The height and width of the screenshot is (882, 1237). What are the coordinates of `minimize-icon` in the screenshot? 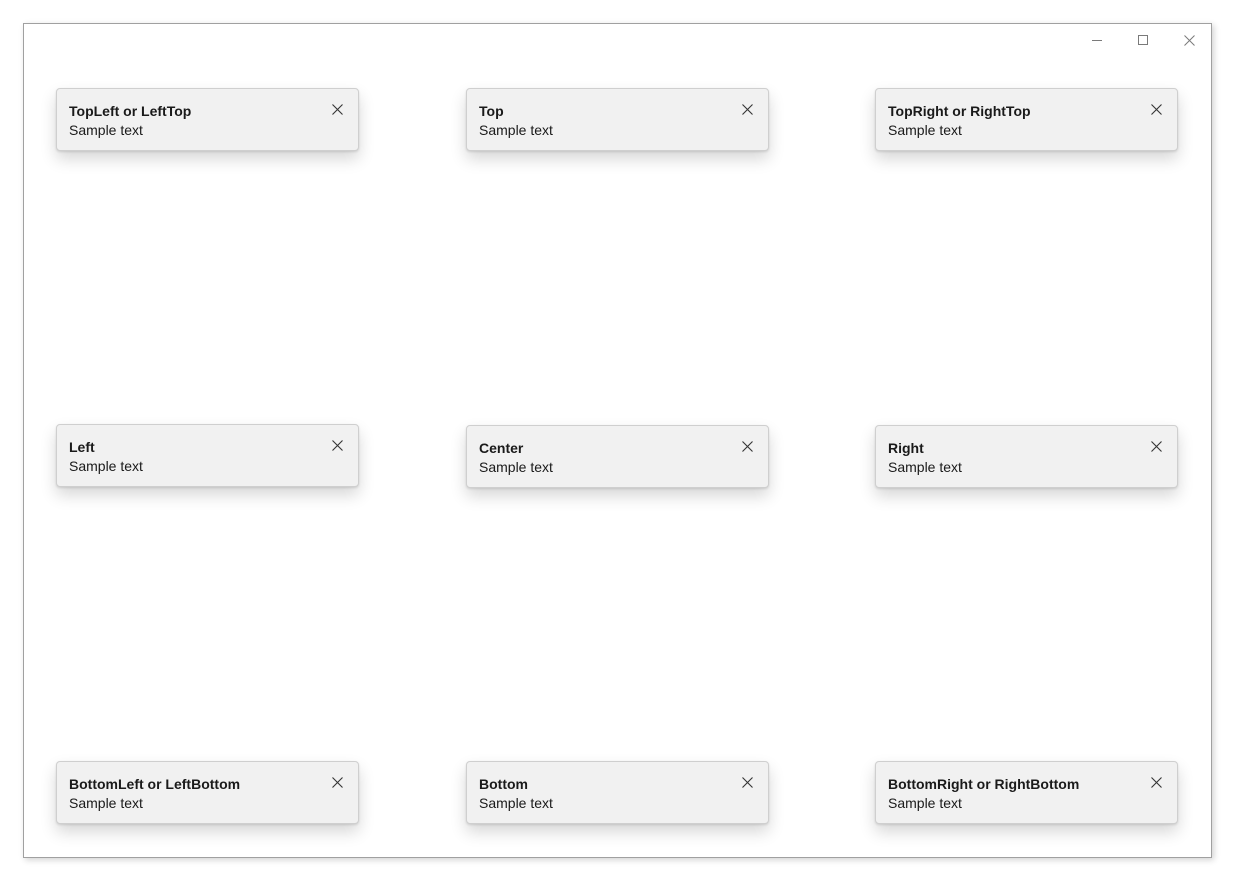 It's located at (1097, 40).